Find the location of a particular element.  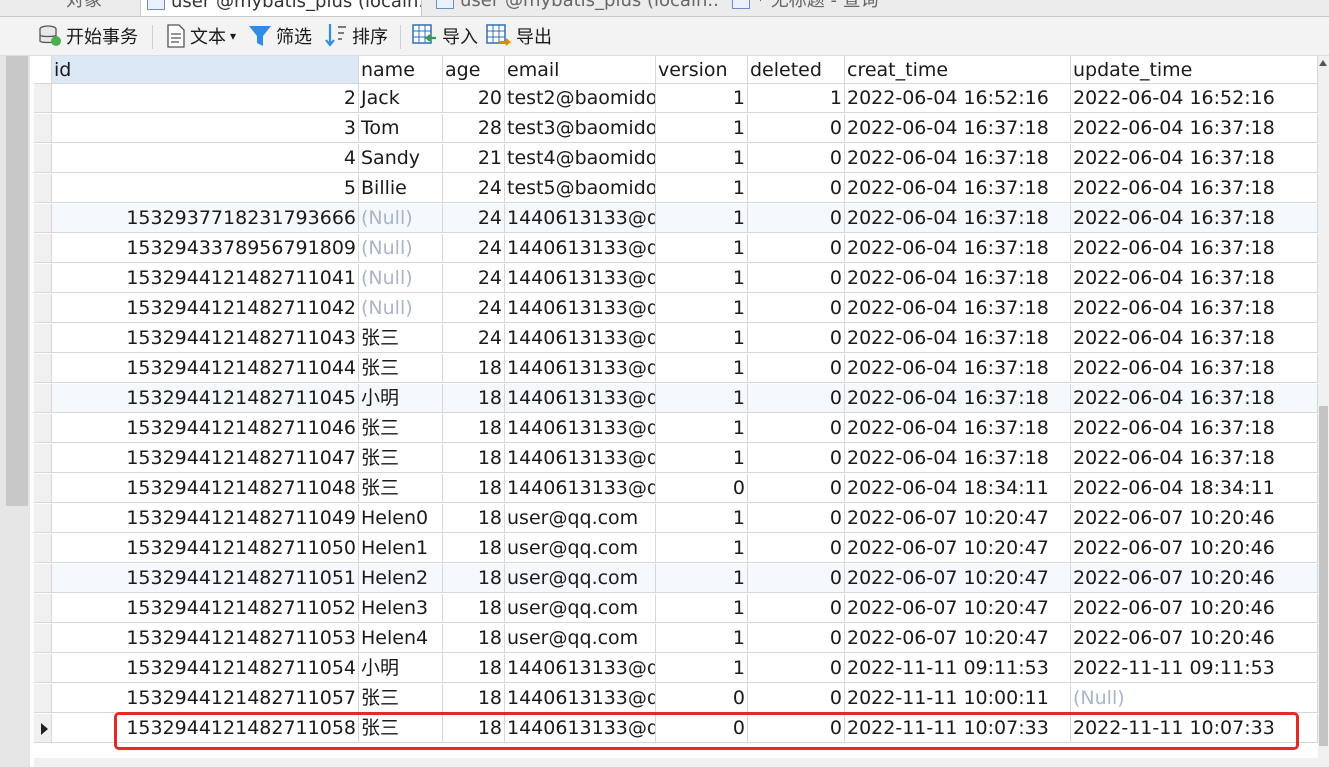

column-header-name: name is located at coordinates (401, 70).